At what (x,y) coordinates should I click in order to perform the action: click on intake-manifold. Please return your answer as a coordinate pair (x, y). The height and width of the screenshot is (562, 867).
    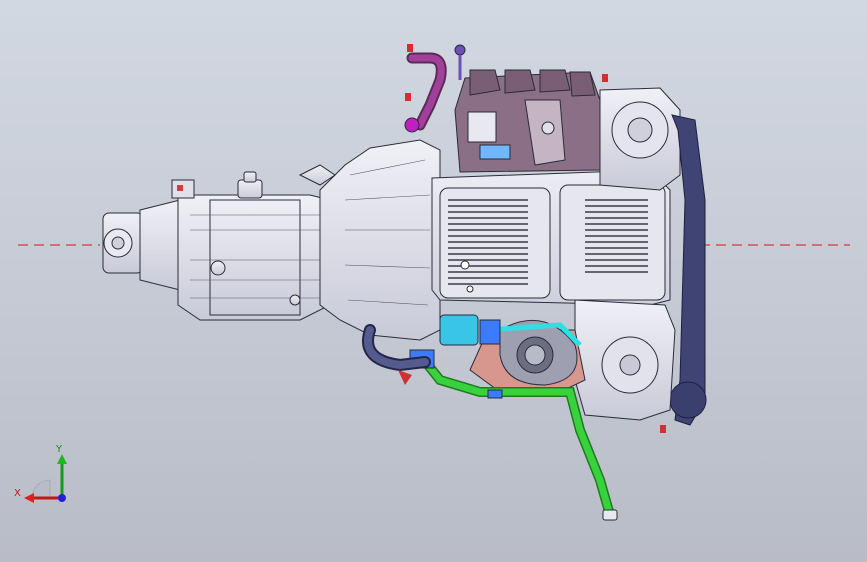
    Looking at the image, I should click on (527, 121).